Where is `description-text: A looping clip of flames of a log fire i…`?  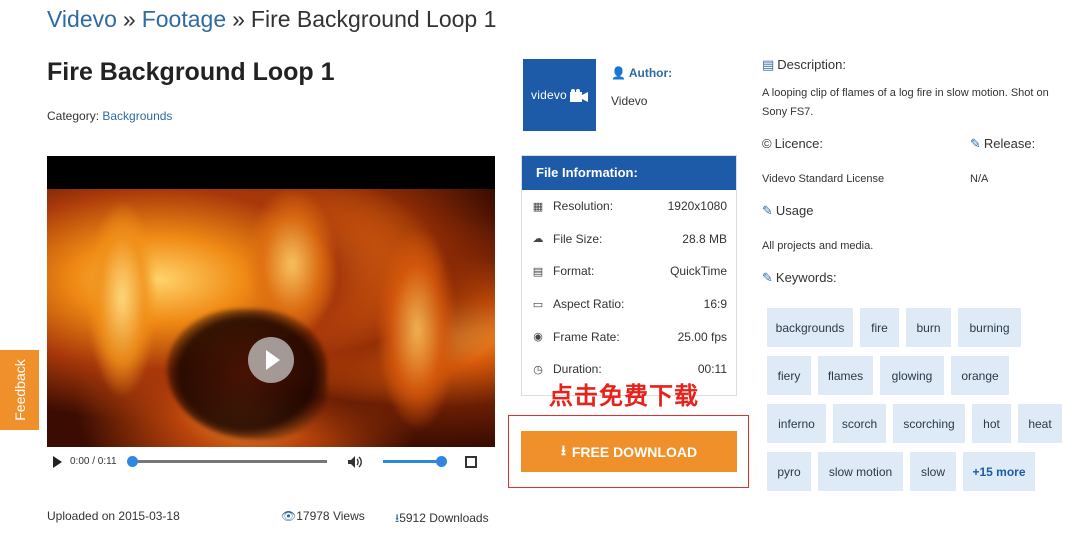 description-text: A looping clip of flames of a log fire i… is located at coordinates (905, 102).